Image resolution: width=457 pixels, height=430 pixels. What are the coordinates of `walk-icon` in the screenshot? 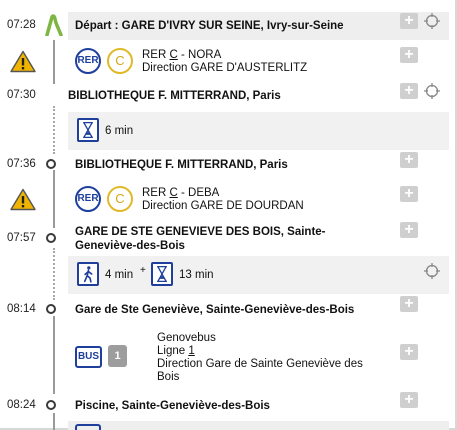 It's located at (88, 274).